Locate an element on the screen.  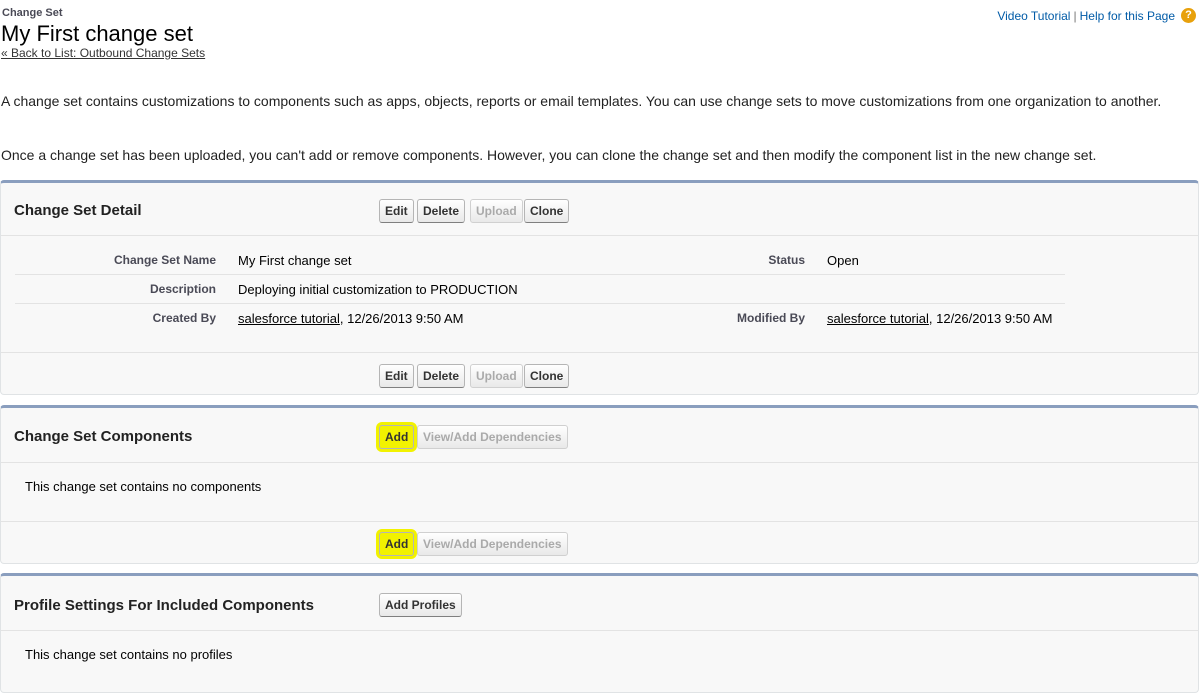
modified-by-value: salesforce tutorial, 12/26/2013 9:50 AM is located at coordinates (940, 318).